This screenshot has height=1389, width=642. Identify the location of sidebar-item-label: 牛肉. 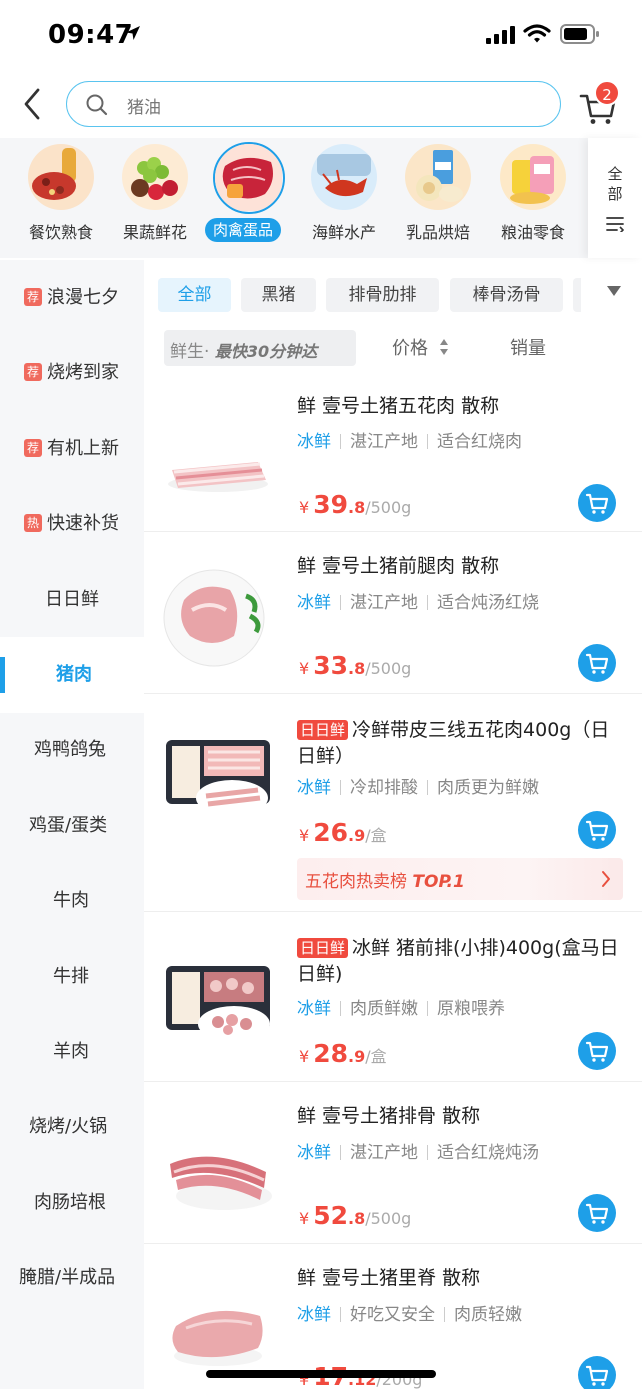
(71, 900).